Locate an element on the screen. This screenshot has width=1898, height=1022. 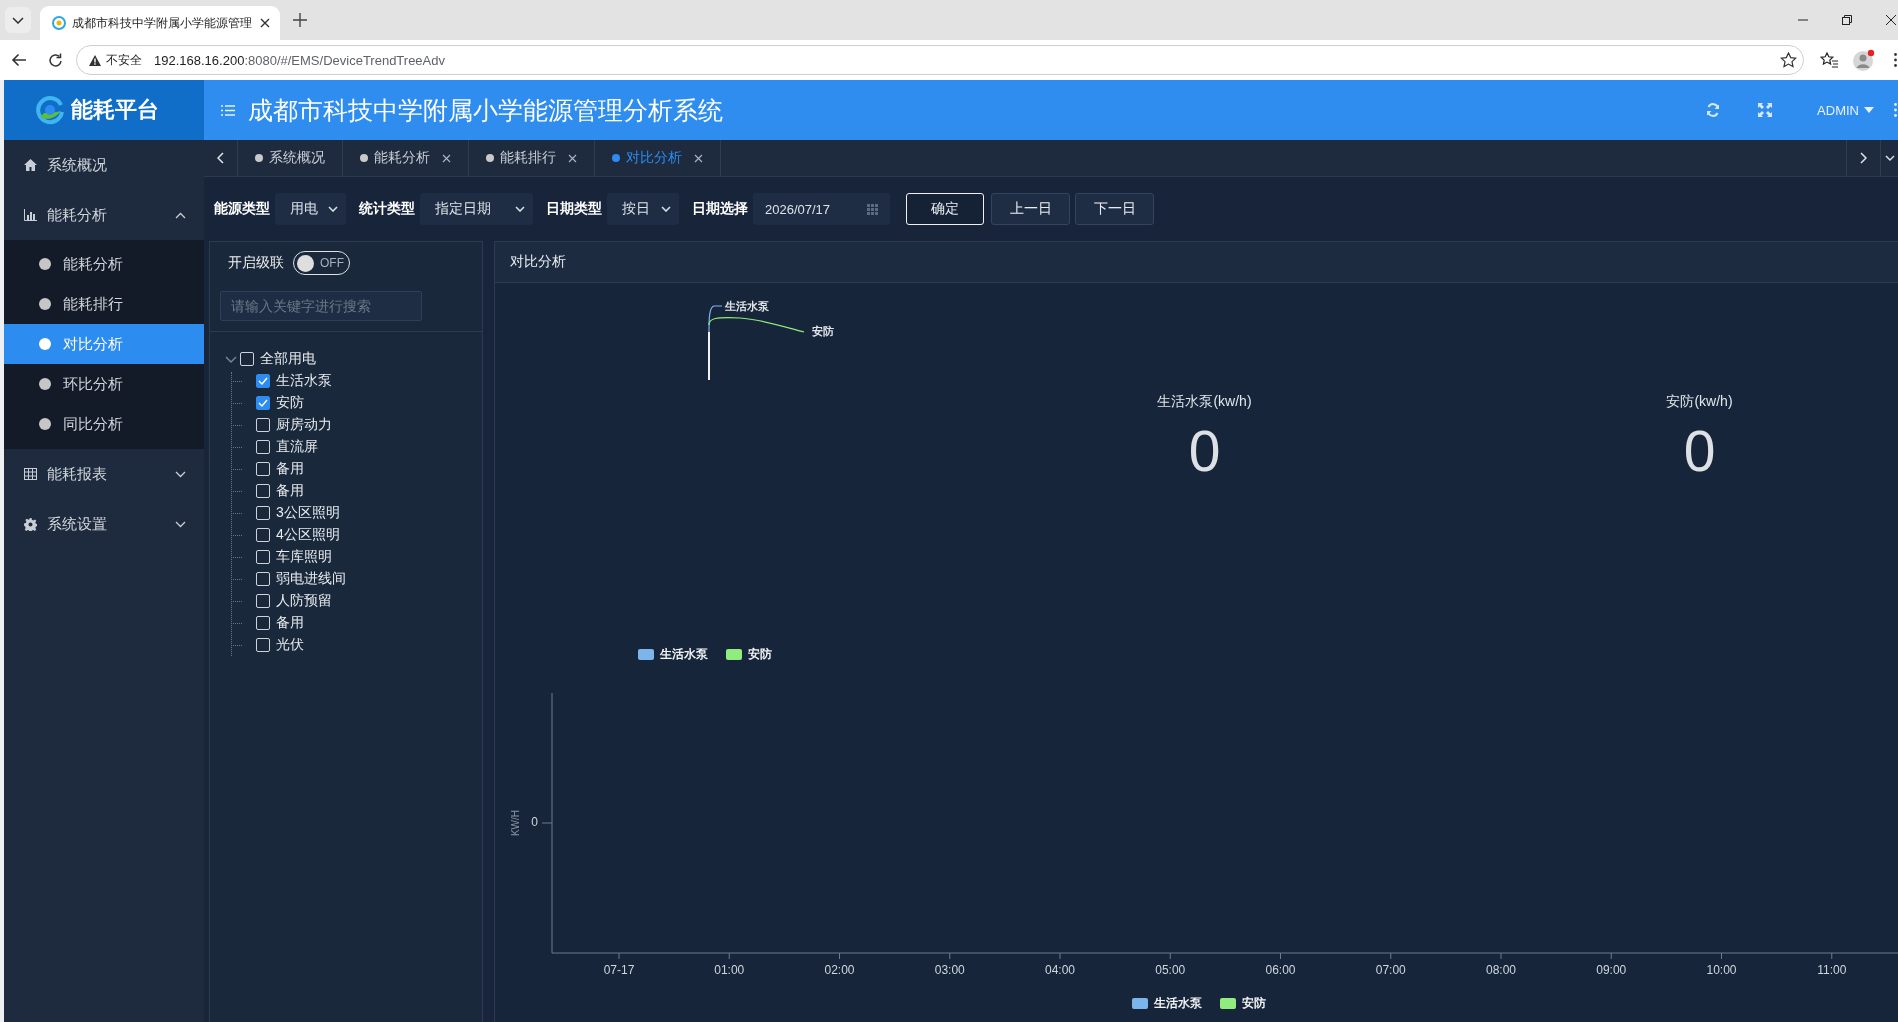
dropdown: 按日 is located at coordinates (643, 209).